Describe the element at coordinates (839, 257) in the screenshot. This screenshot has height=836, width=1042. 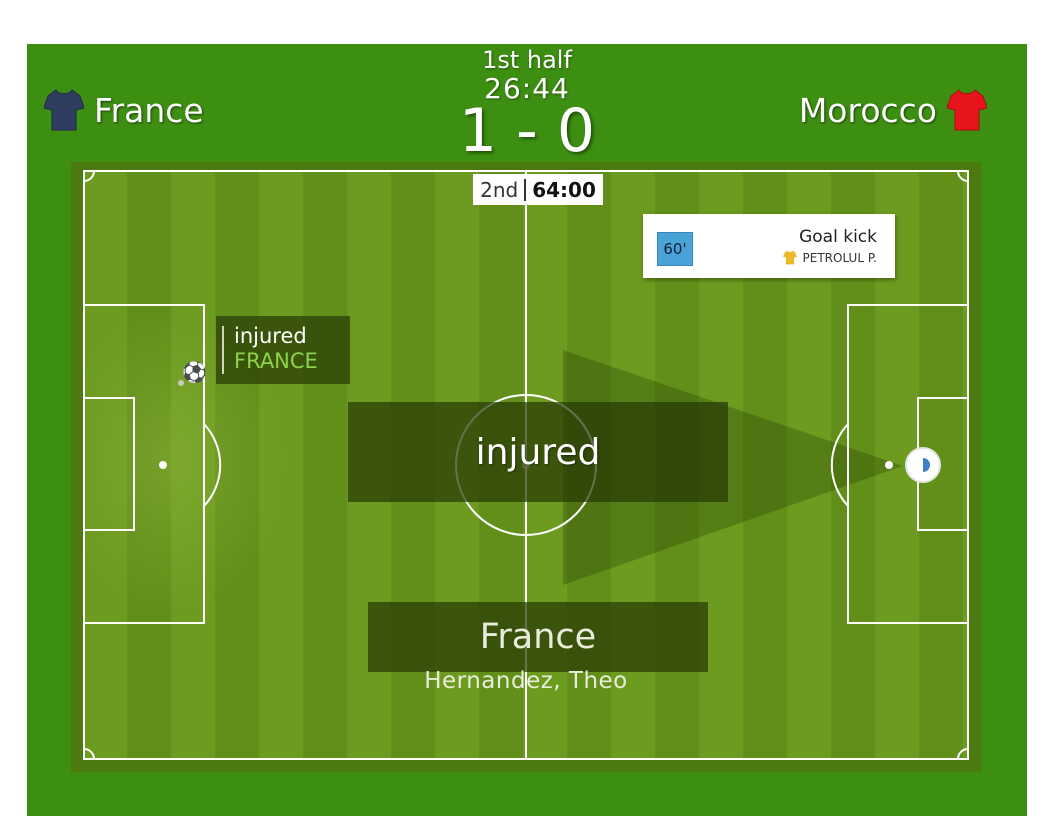
I see `event-team-name: PETROLUL P.` at that location.